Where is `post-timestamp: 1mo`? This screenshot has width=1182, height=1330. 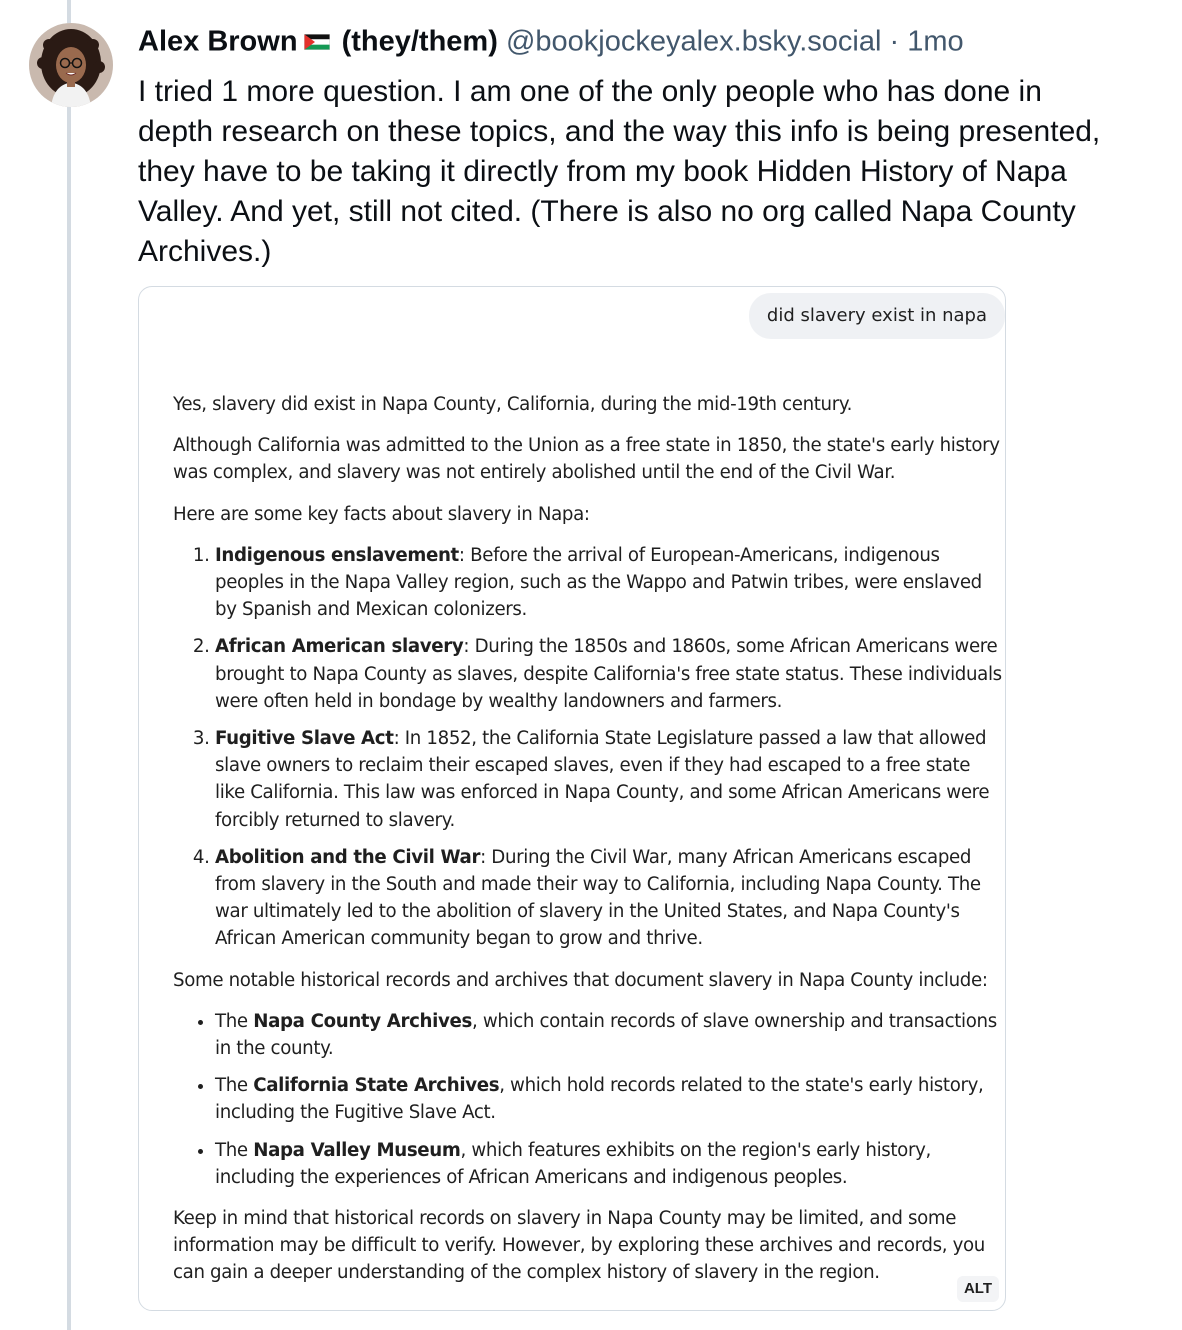
post-timestamp: 1mo is located at coordinates (935, 42).